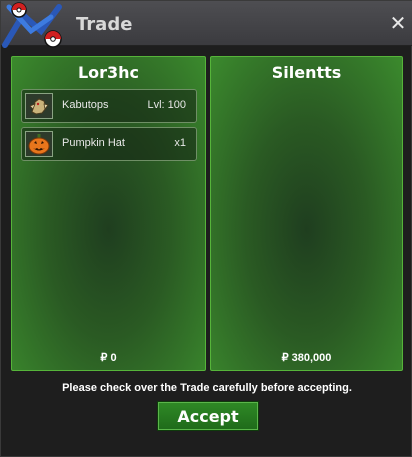  I want to click on left-money-offer: ₽ 0, so click(108, 358).